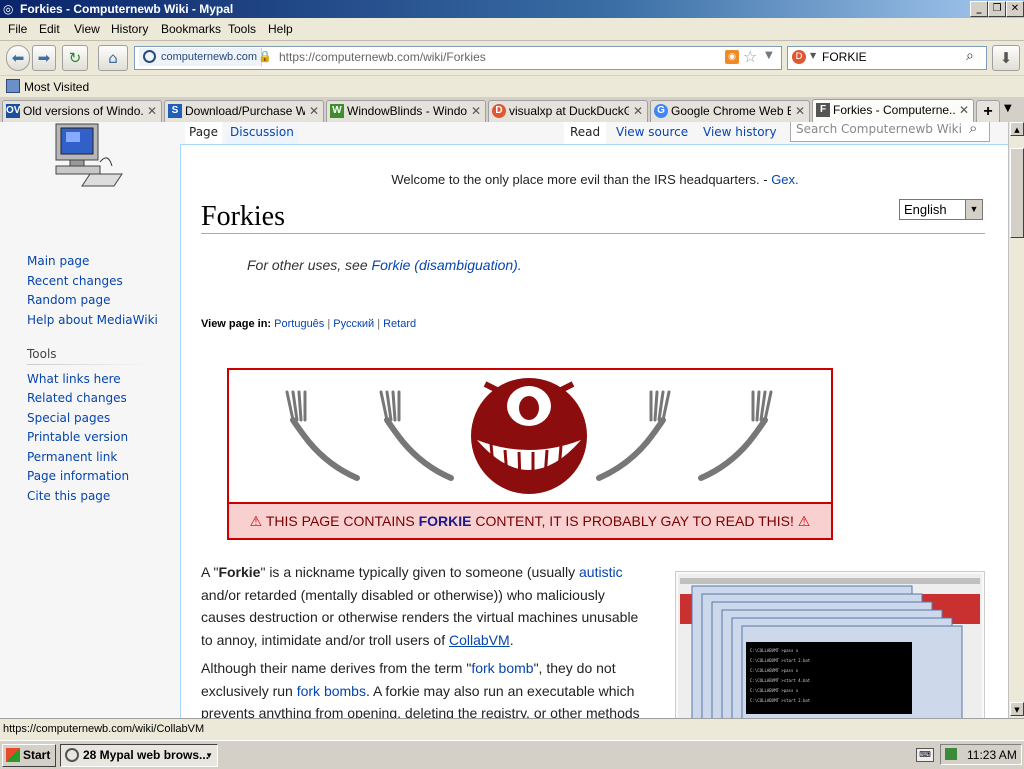 The width and height of the screenshot is (1024, 769). What do you see at coordinates (925, 755) in the screenshot?
I see `keyboard-tray-icon: ⌨` at bounding box center [925, 755].